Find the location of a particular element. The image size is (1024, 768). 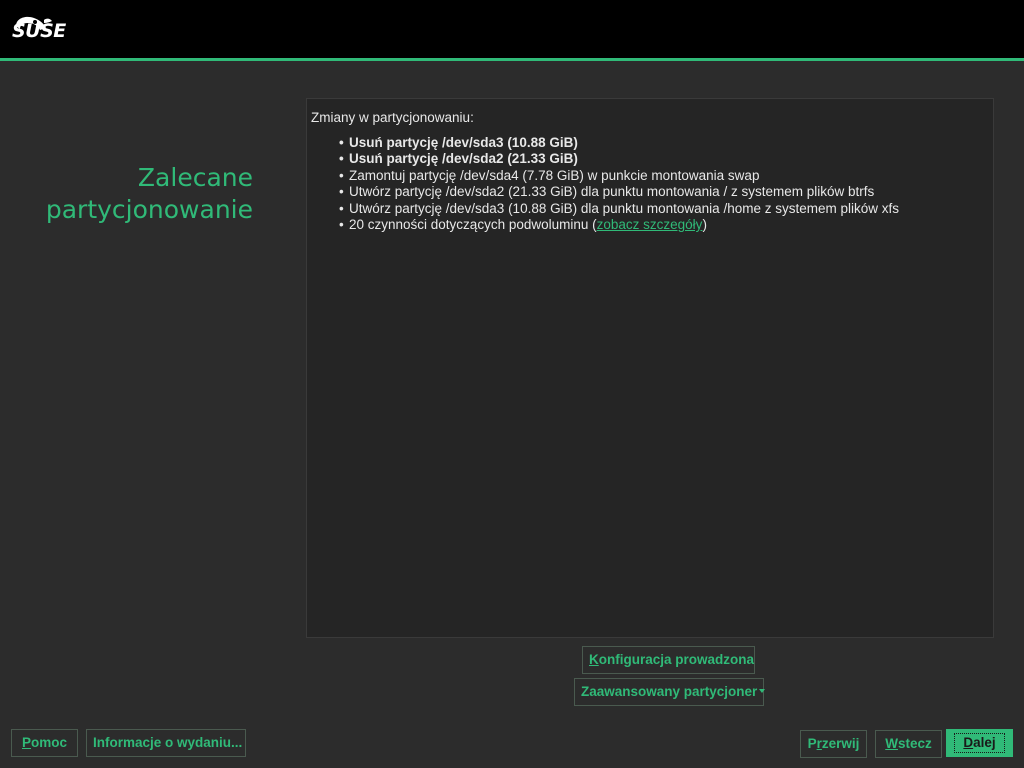

page-title: Zalecane partycjonowanie is located at coordinates (128, 194).